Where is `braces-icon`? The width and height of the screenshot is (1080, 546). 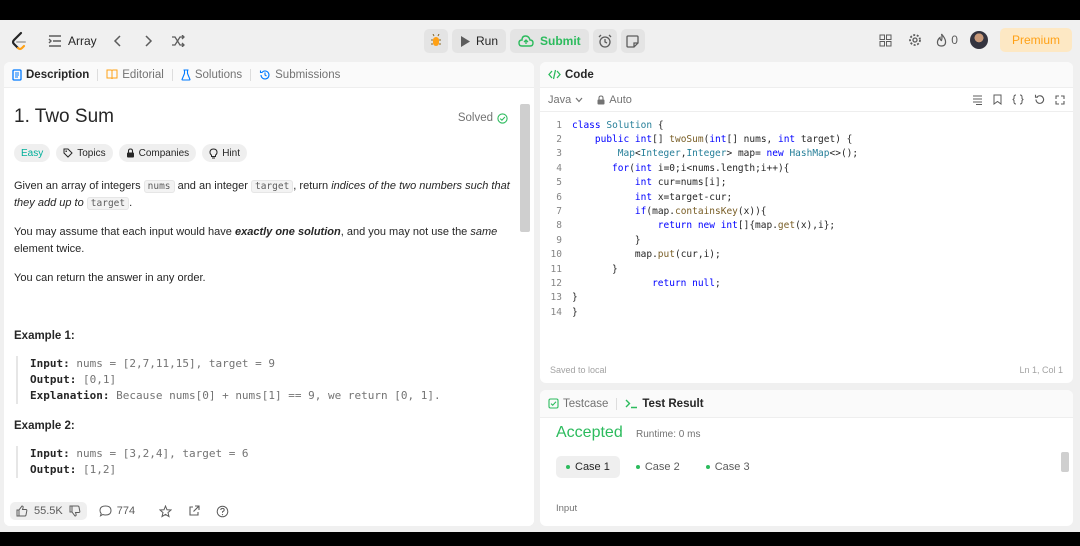
braces-icon is located at coordinates (1018, 99).